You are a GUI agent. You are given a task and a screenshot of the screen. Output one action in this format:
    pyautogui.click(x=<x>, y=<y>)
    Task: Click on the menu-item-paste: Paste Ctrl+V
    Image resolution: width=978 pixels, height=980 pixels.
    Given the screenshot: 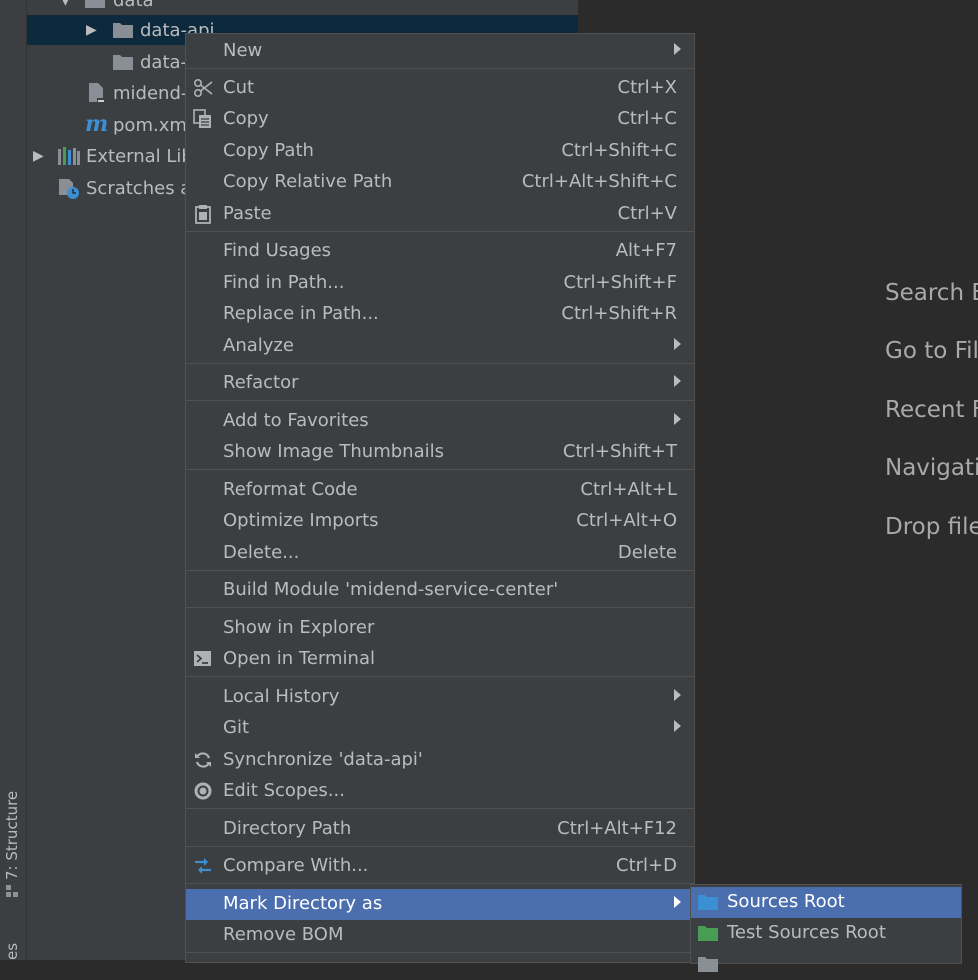 What is the action you would take?
    pyautogui.click(x=440, y=214)
    